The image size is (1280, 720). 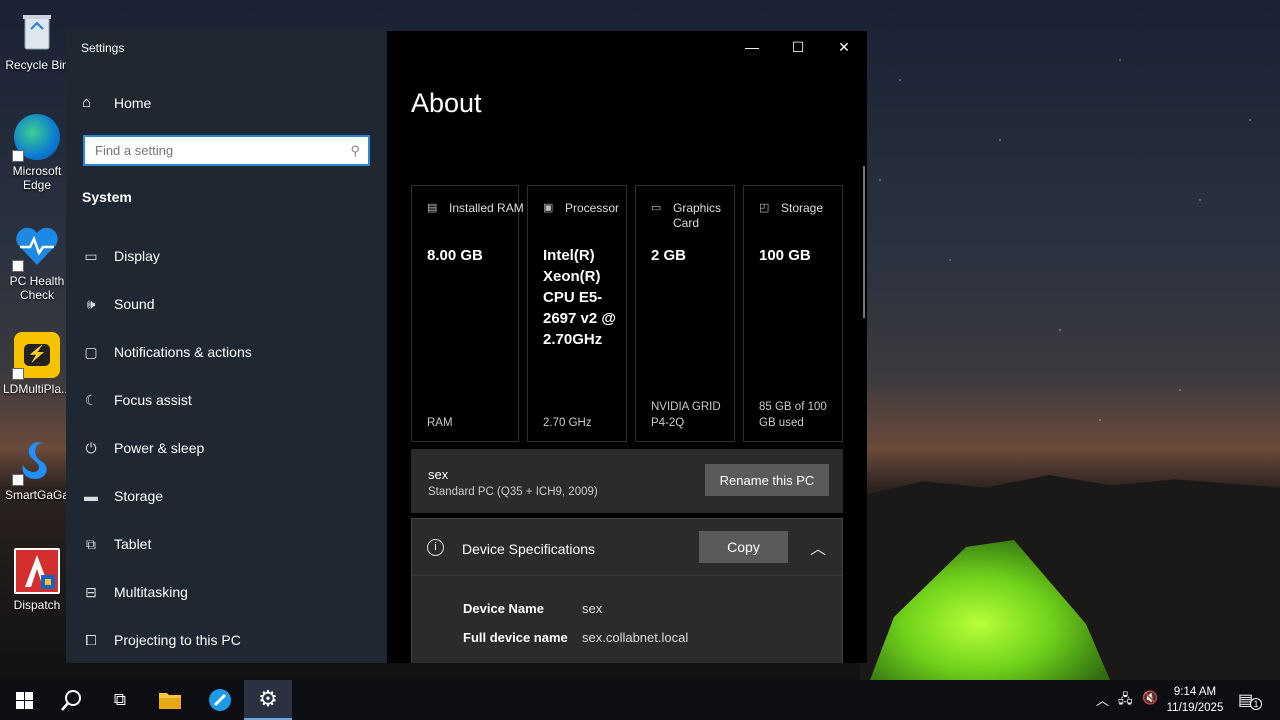 What do you see at coordinates (743, 547) in the screenshot?
I see `copy-button: Copy` at bounding box center [743, 547].